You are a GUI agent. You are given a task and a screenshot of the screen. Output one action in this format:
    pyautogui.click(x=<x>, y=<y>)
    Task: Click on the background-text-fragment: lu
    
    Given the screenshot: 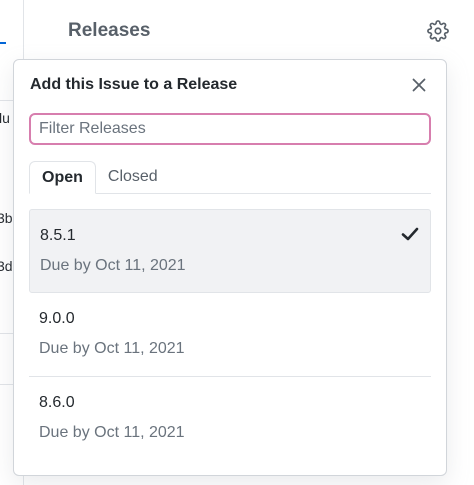 What is the action you would take?
    pyautogui.click(x=5, y=118)
    